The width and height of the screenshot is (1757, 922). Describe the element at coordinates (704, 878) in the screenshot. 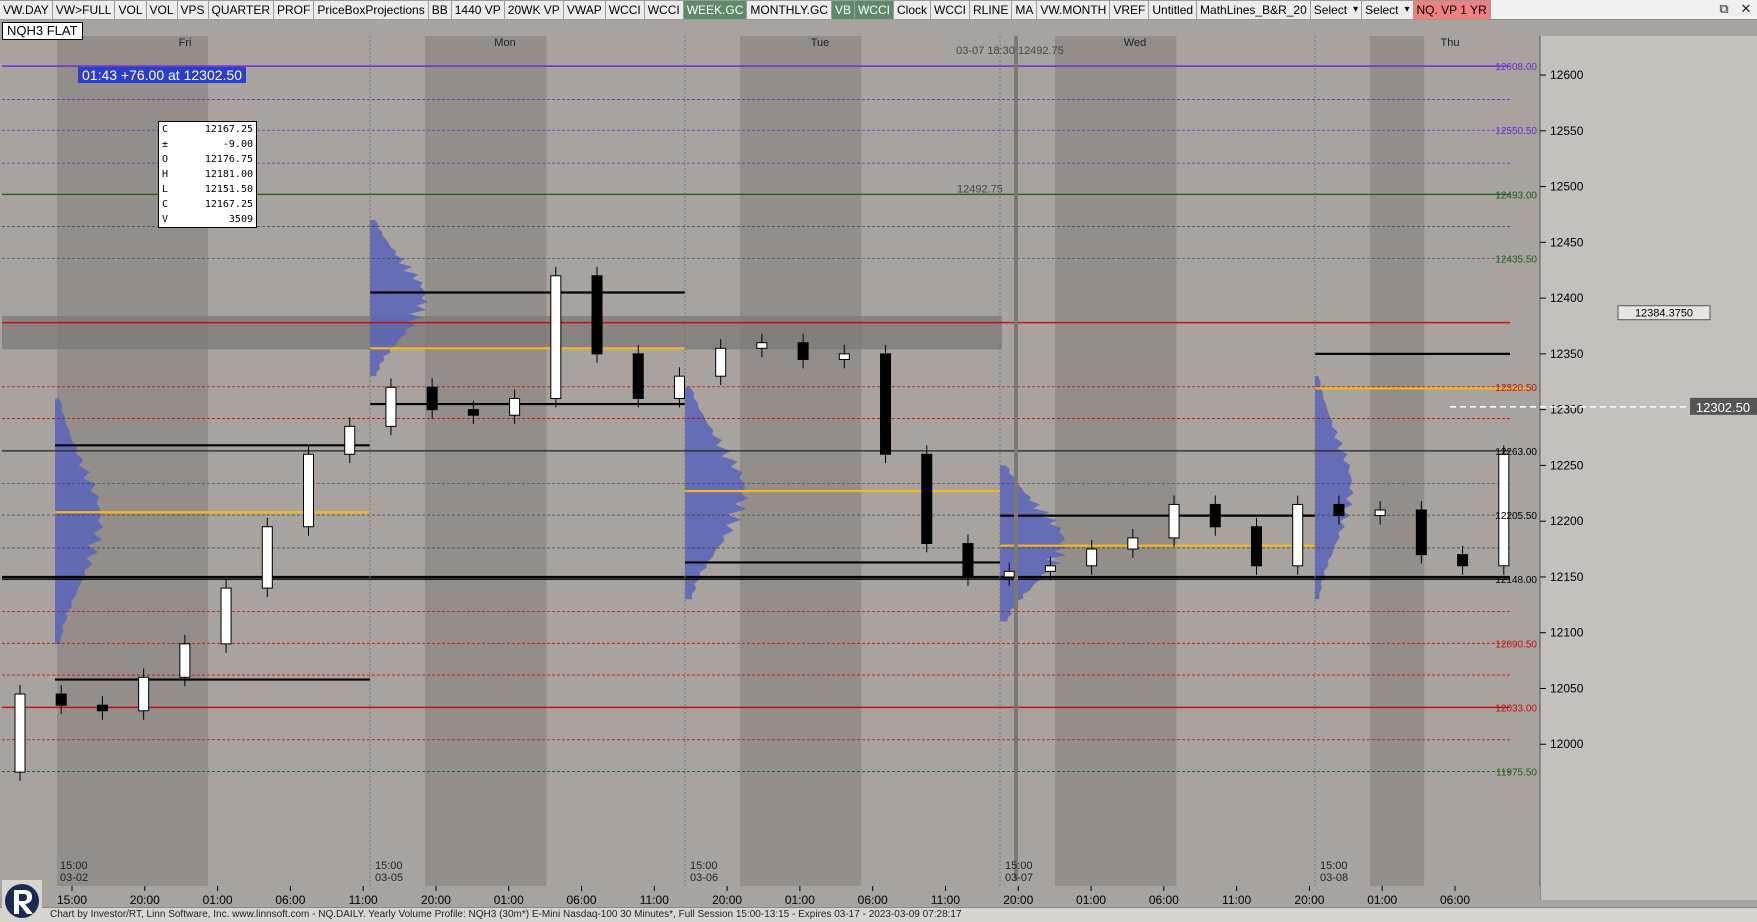

I see `session-date-label: 03-06` at that location.